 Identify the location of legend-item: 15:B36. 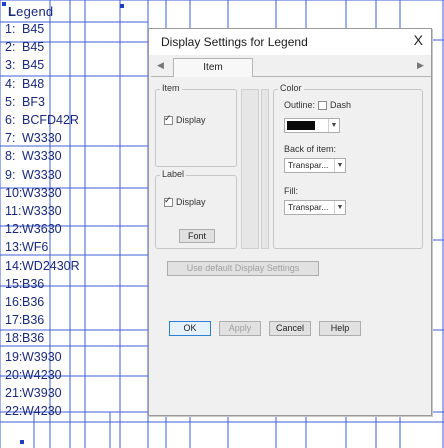
(24, 284).